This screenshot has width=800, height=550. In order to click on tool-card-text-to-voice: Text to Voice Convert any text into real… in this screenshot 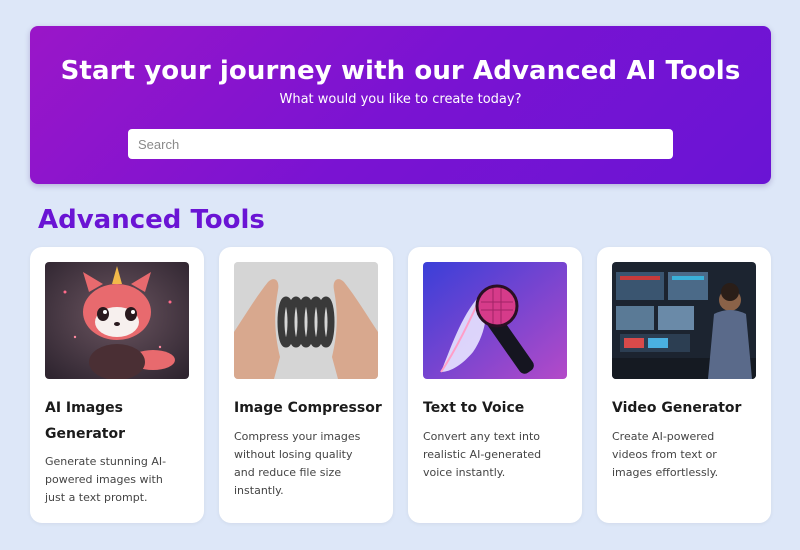, I will do `click(495, 385)`.